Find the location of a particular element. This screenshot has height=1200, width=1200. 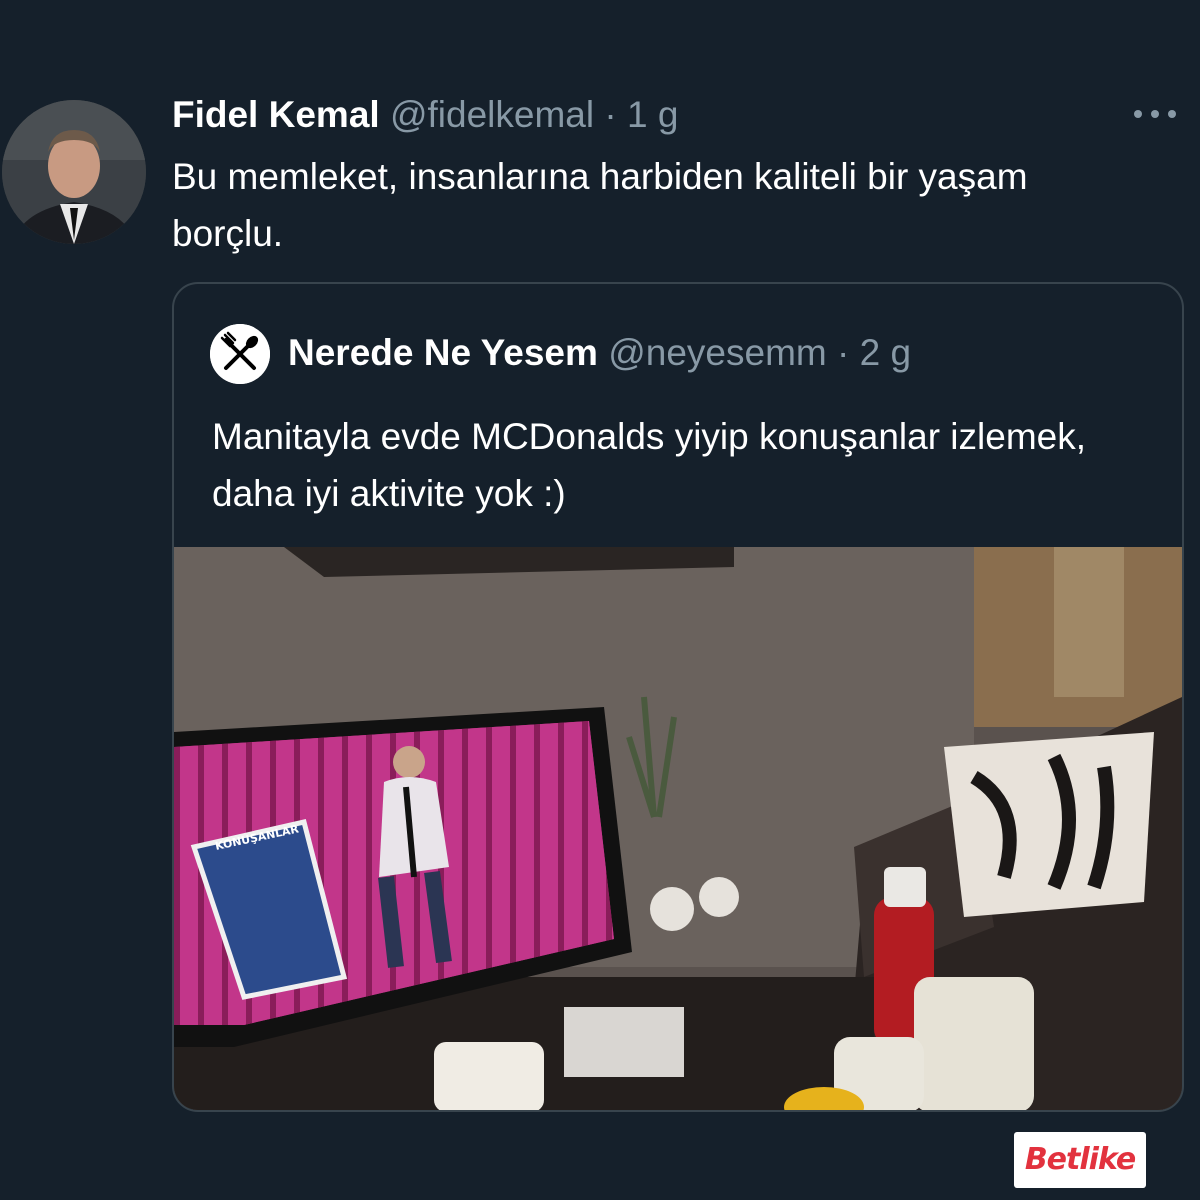

quoted-tweet-time: 2 g is located at coordinates (885, 352).